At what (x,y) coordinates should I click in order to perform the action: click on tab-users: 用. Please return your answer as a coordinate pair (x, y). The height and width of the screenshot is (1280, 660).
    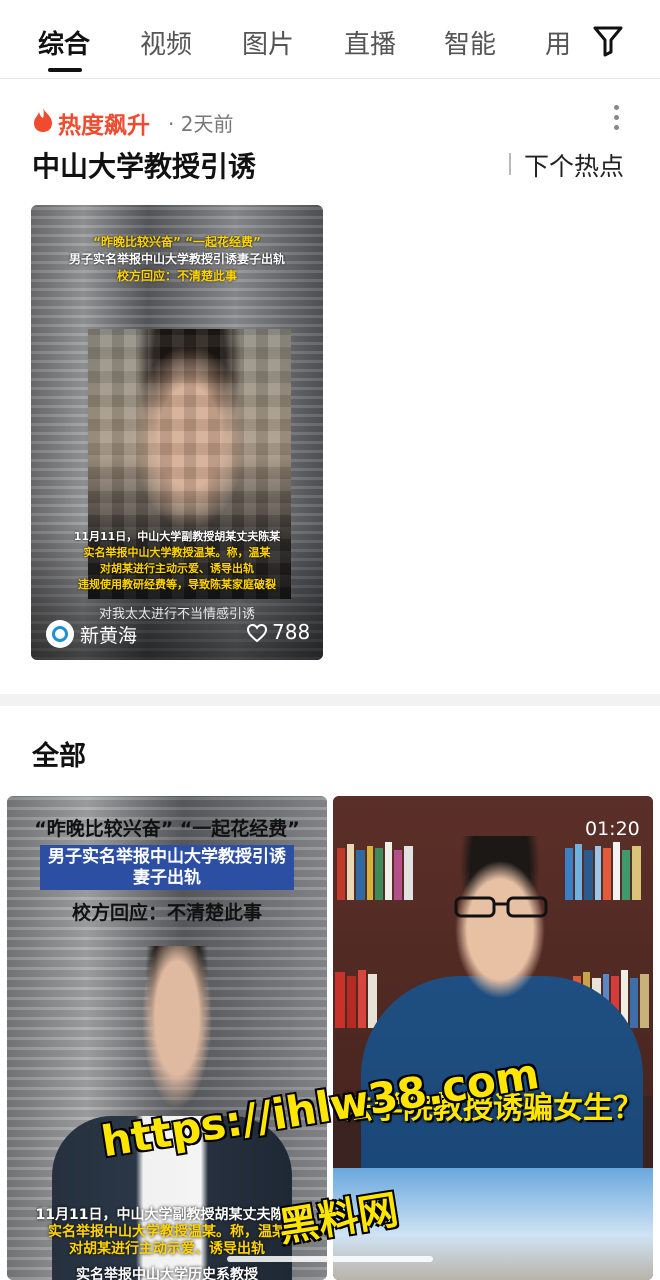
    Looking at the image, I should click on (558, 42).